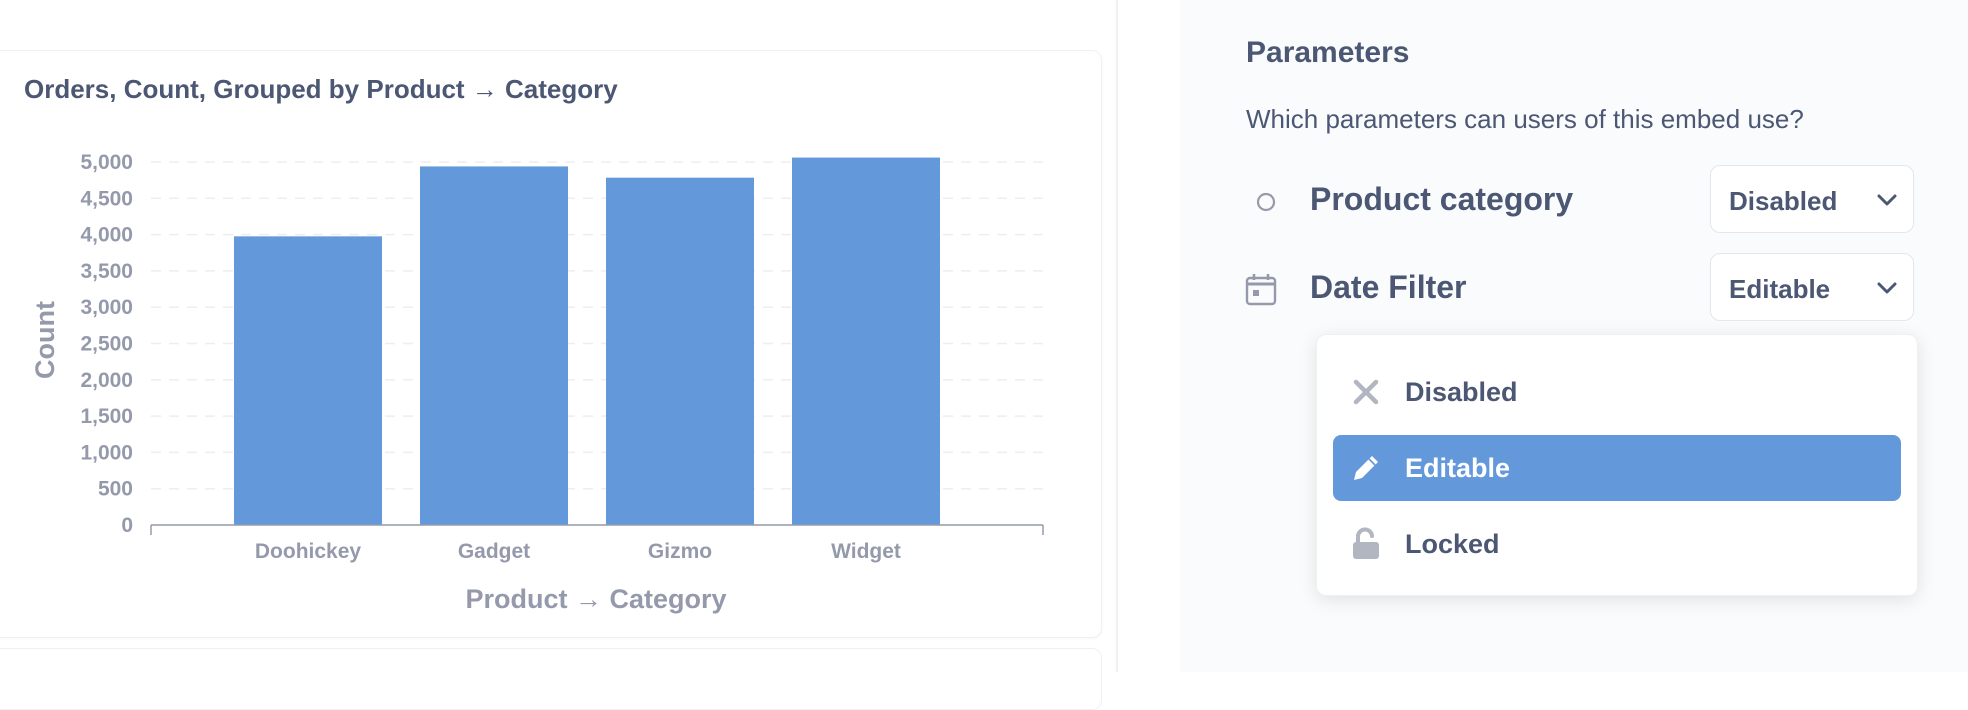 The height and width of the screenshot is (710, 1968). What do you see at coordinates (1366, 468) in the screenshot?
I see `pencil-icon` at bounding box center [1366, 468].